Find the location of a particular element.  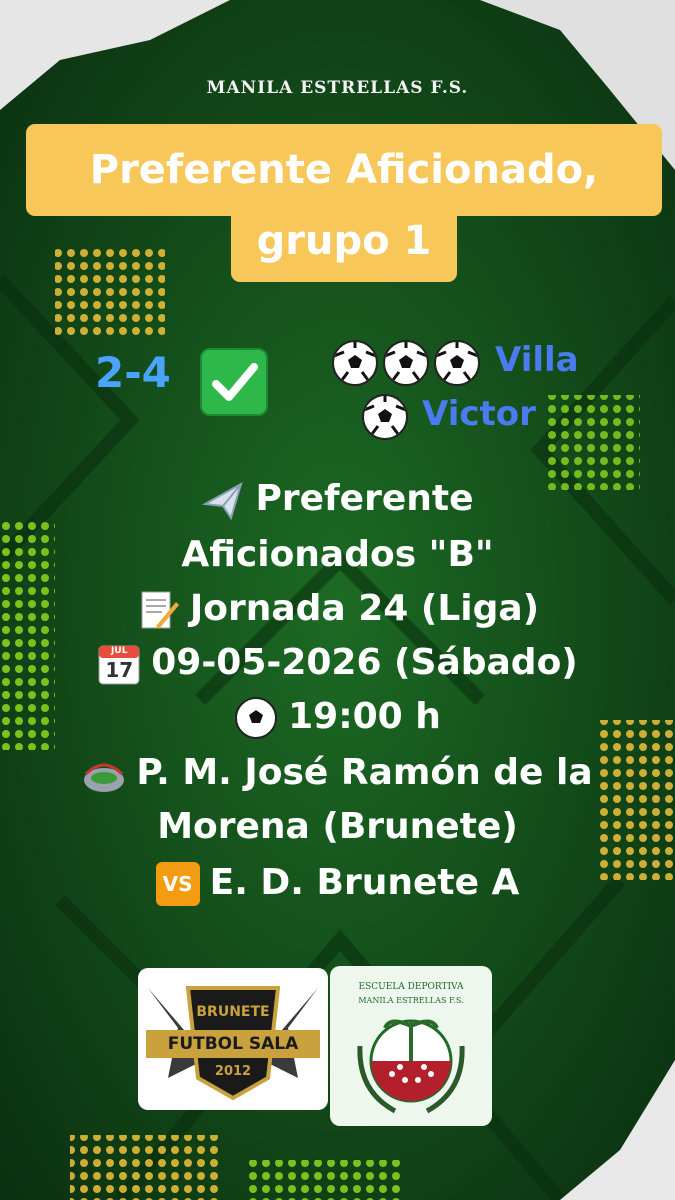

manila-estrellas-logo: ESCUELA DEPORTIVA MANILA ESTRELLAS F.S. is located at coordinates (411, 1046).